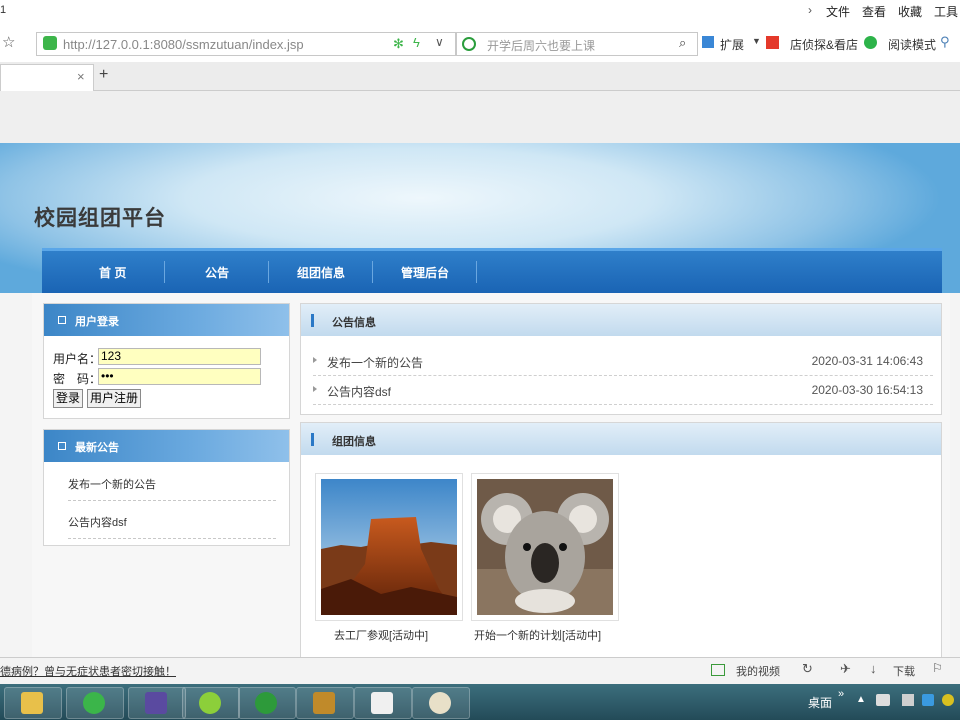 This screenshot has width=960, height=720. Describe the element at coordinates (820, 702) in the screenshot. I see `desktop-label: 桌面` at that location.